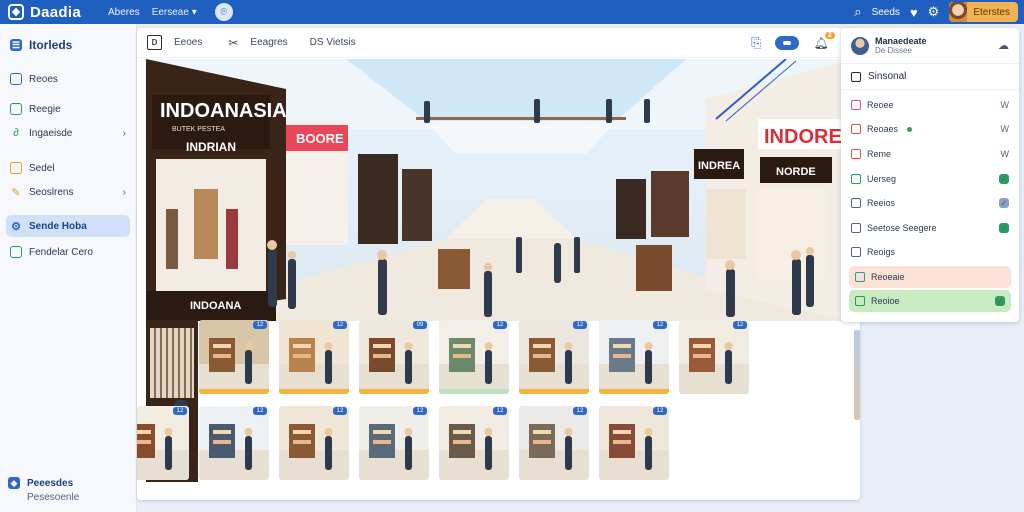 Image resolution: width=1024 pixels, height=512 pixels. What do you see at coordinates (394, 357) in the screenshot?
I see `thumbnail-card: 09` at bounding box center [394, 357].